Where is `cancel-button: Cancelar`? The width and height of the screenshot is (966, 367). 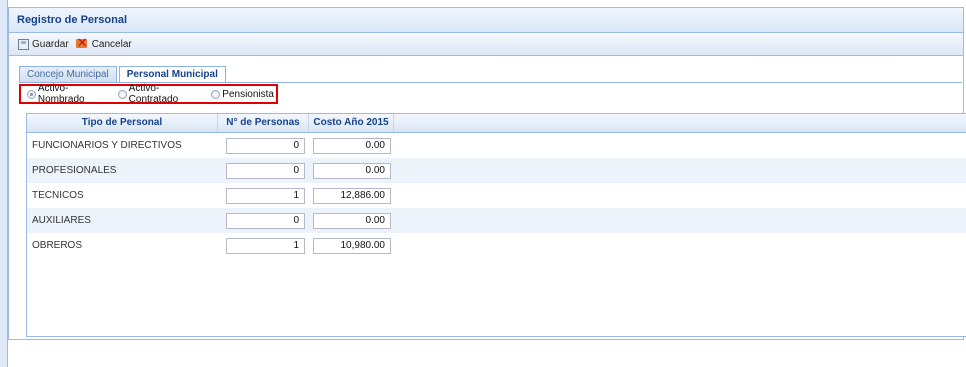
cancel-button: Cancelar is located at coordinates (103, 44).